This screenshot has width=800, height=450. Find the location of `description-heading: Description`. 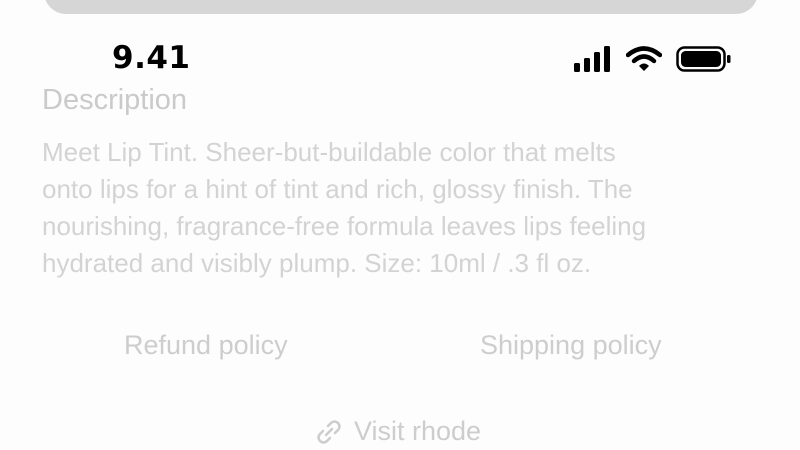

description-heading: Description is located at coordinates (115, 100).